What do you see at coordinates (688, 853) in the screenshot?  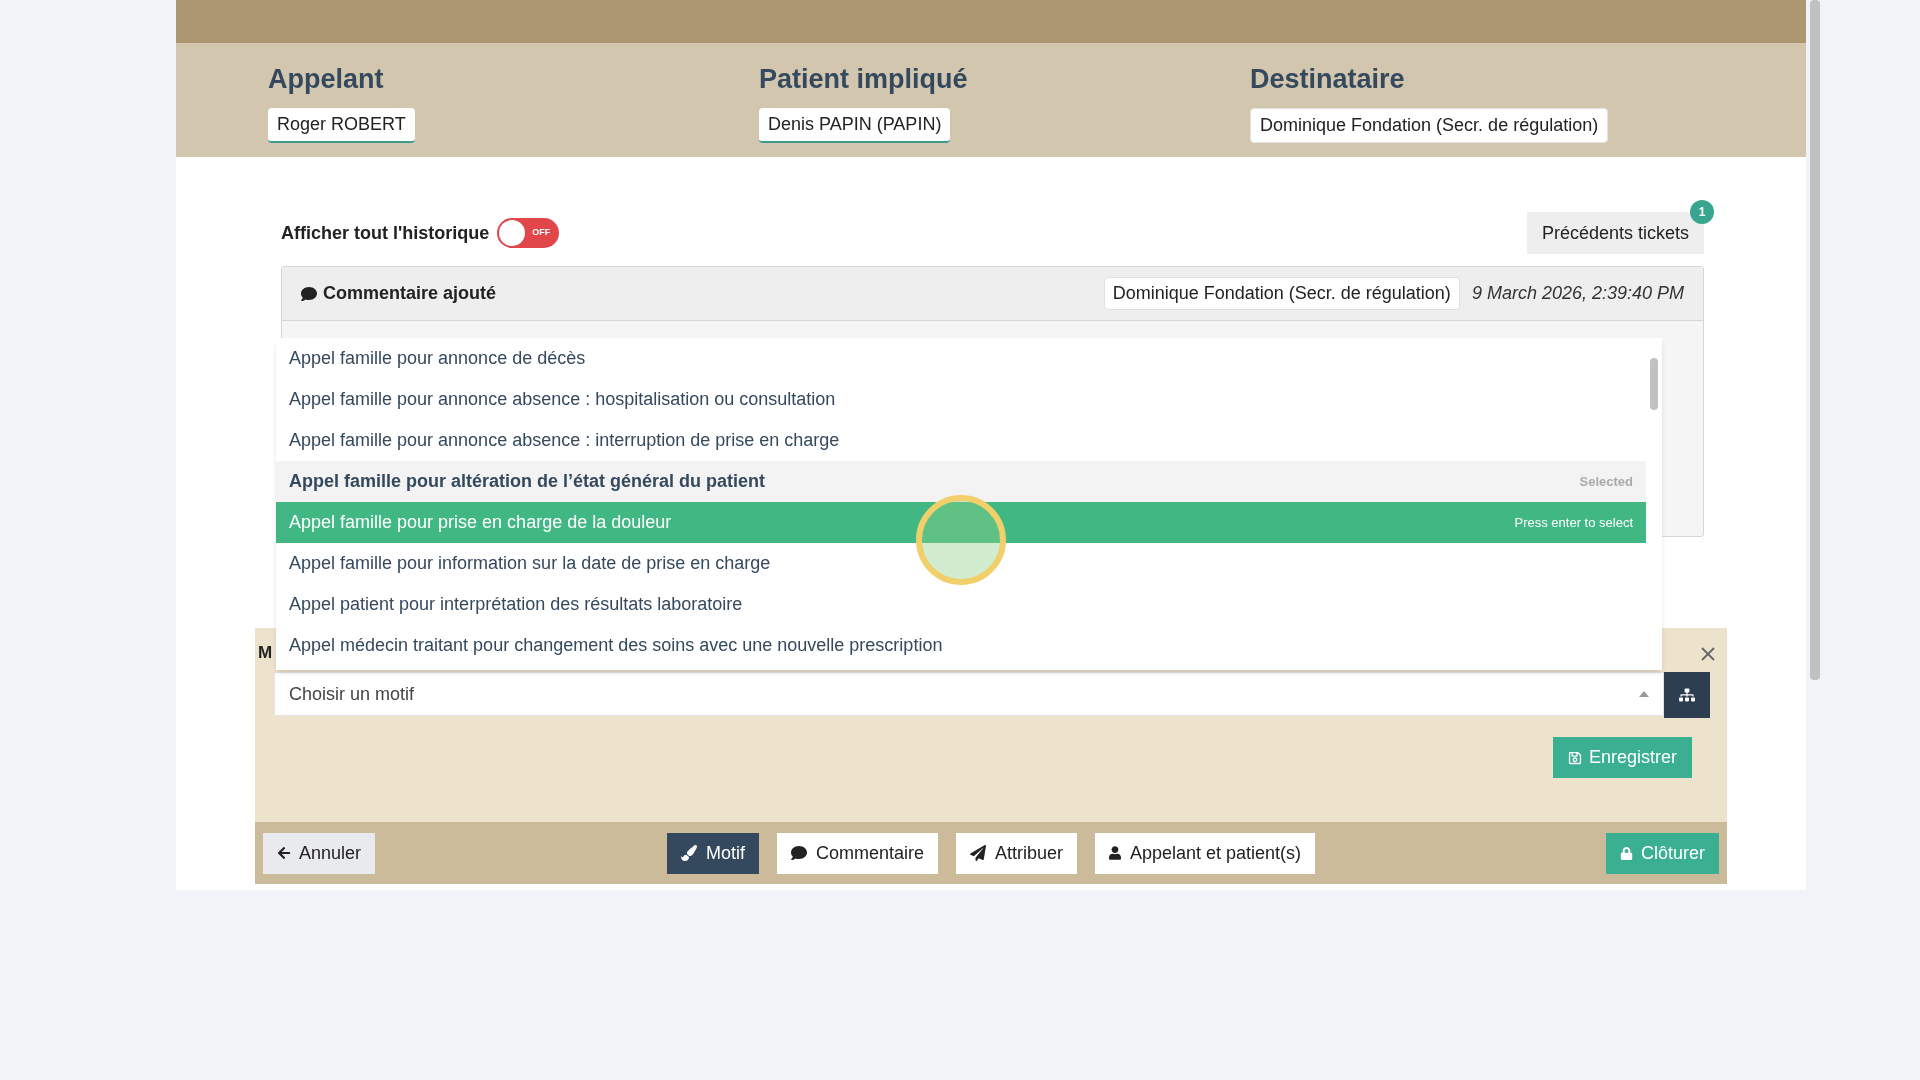 I see `brush-icon` at bounding box center [688, 853].